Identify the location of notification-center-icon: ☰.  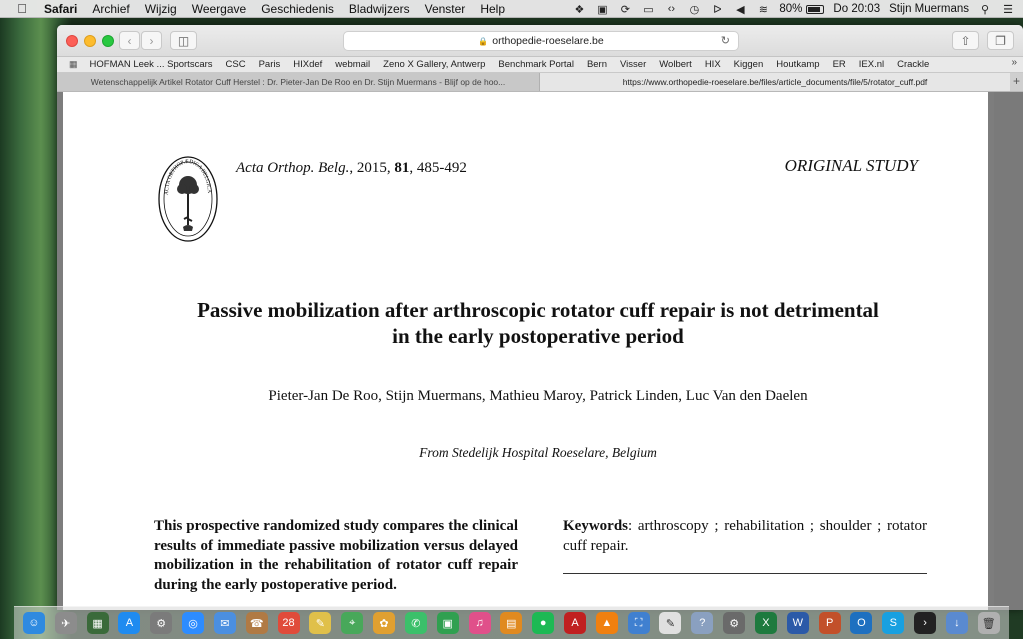
(1008, 9).